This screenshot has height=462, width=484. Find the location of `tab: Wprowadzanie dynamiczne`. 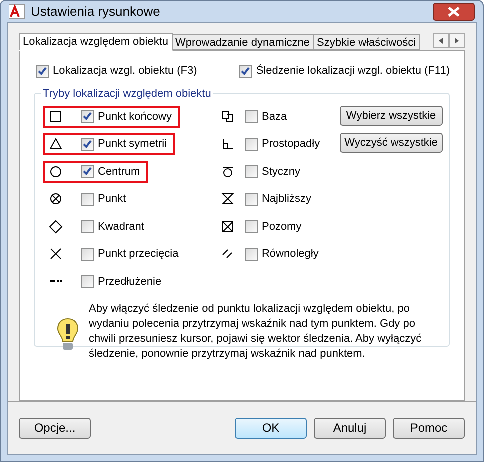

tab: Wprowadzanie dynamiczne is located at coordinates (243, 42).